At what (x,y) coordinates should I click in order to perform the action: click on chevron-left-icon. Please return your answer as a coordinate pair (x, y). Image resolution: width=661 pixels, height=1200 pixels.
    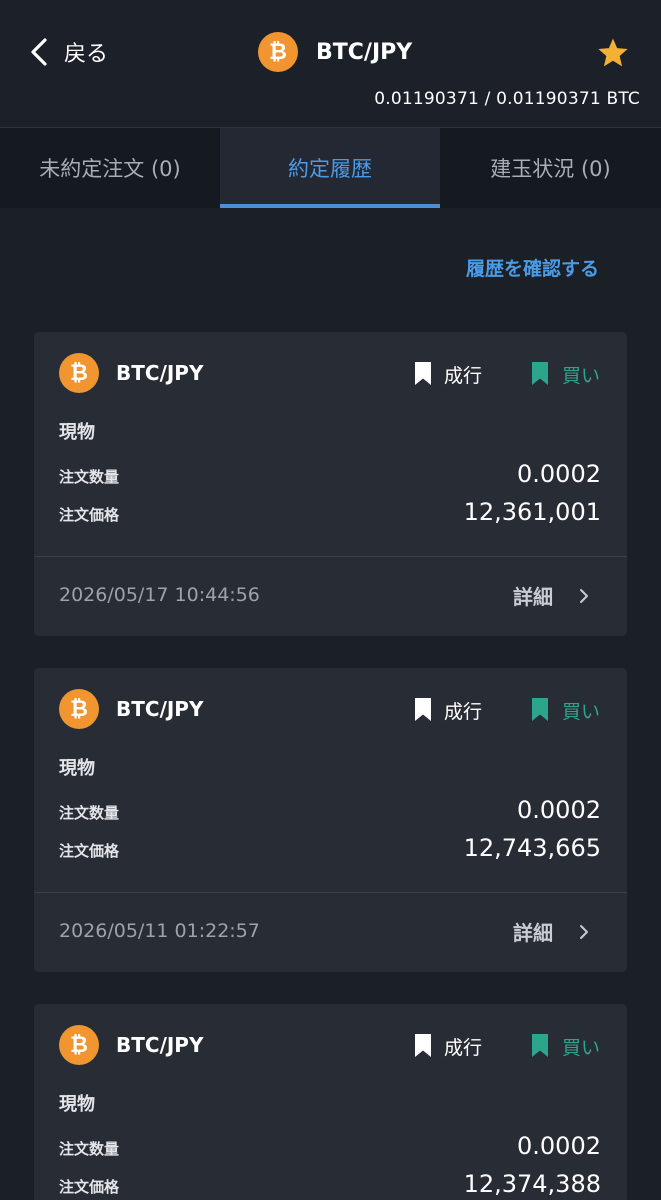
    Looking at the image, I should click on (39, 52).